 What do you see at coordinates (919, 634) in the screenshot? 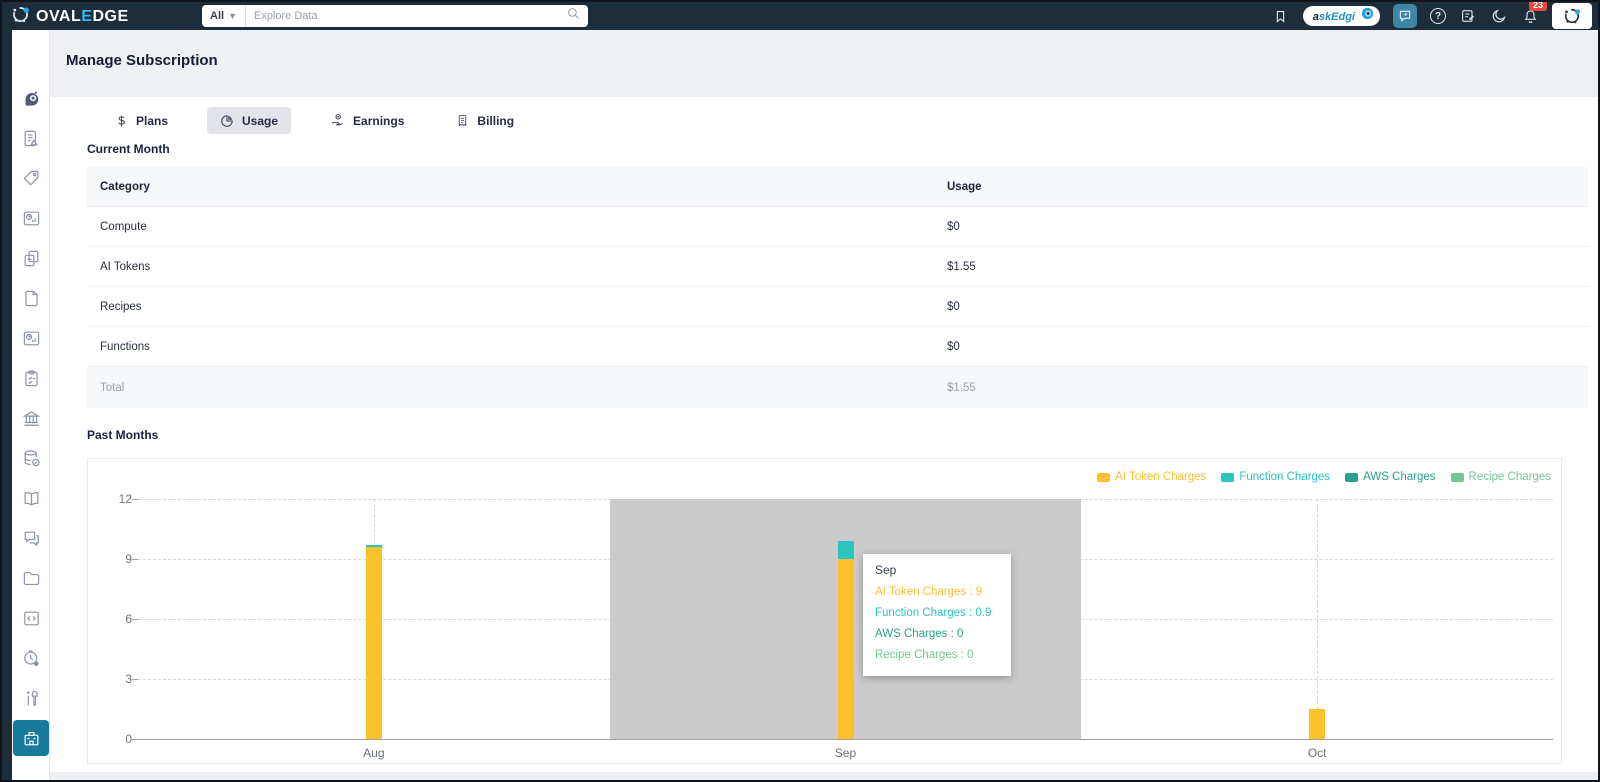
I see `tooltip-line: AWS Charges : 0` at bounding box center [919, 634].